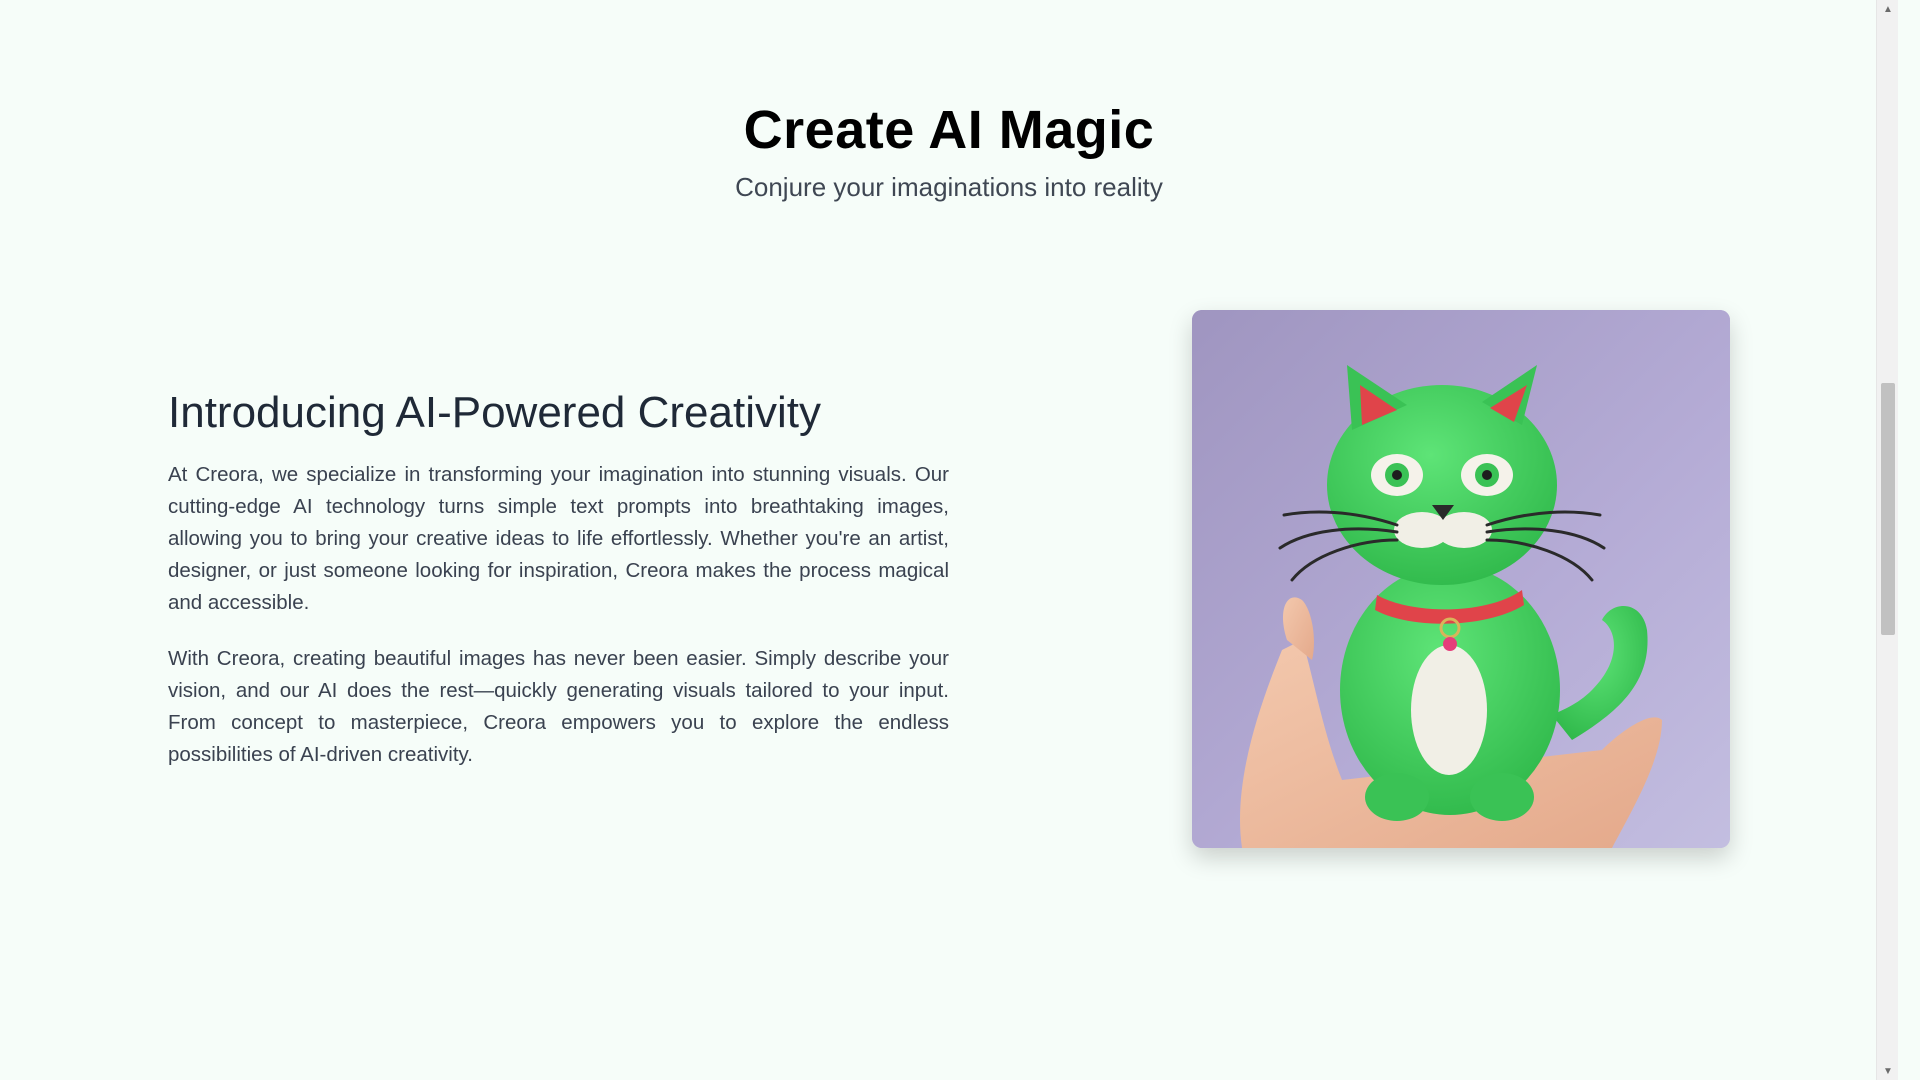 This screenshot has height=1080, width=1920. I want to click on cat-figurine-illustration, so click(1461, 579).